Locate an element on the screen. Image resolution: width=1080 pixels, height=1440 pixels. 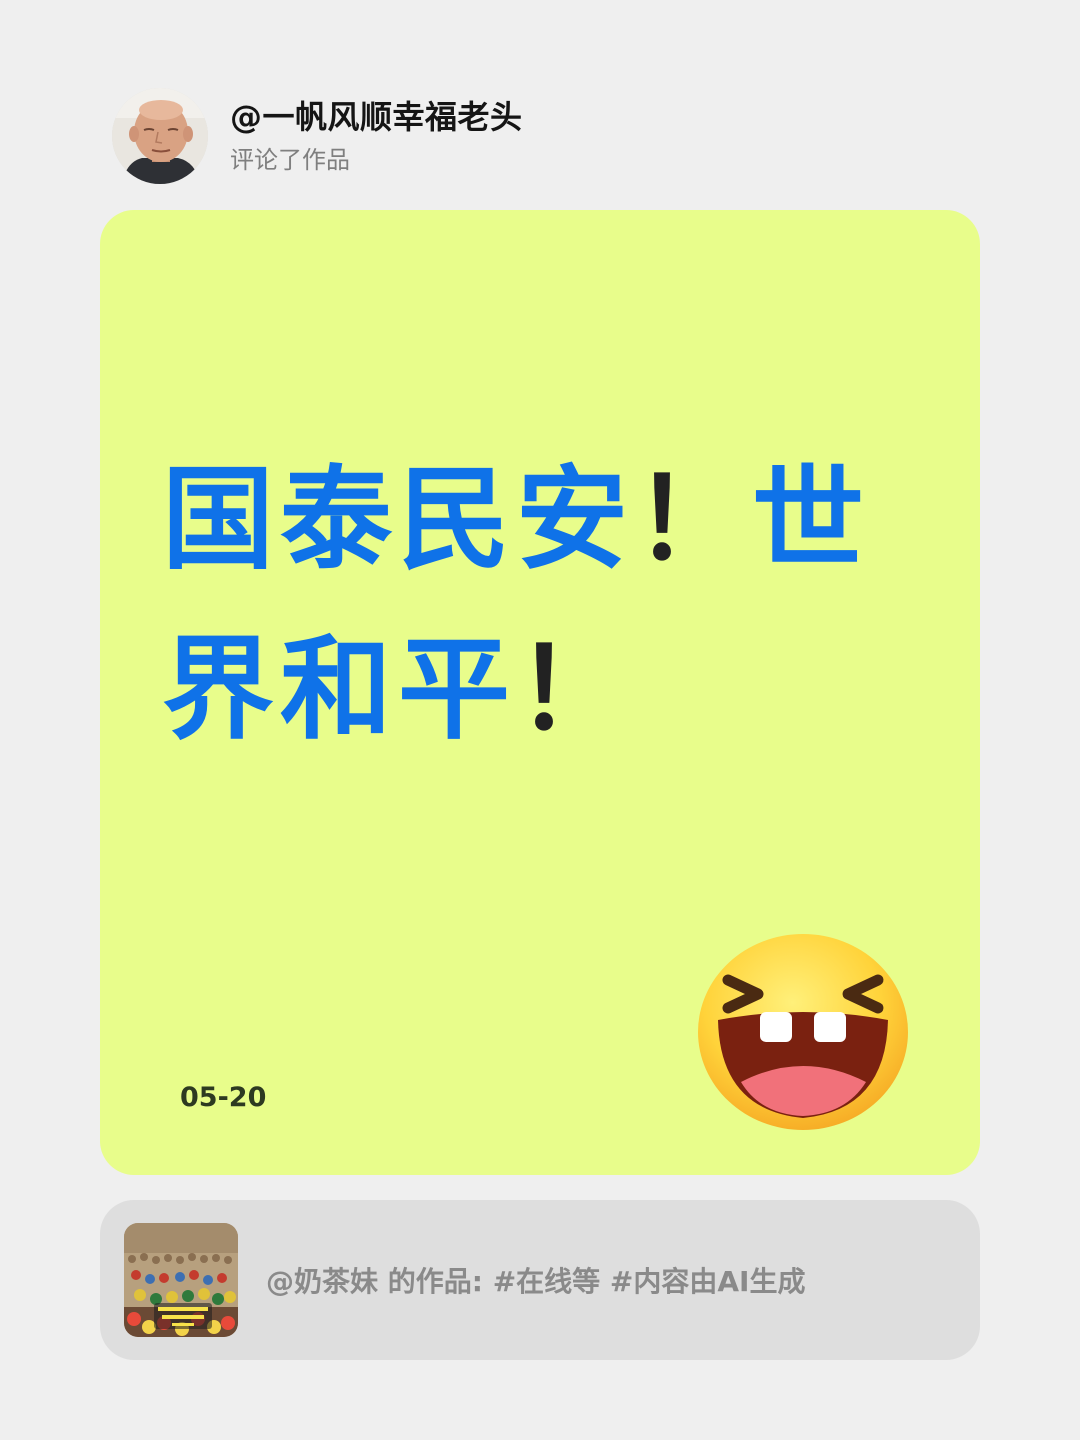
crowd-thumbnail-icon is located at coordinates (181, 1280).